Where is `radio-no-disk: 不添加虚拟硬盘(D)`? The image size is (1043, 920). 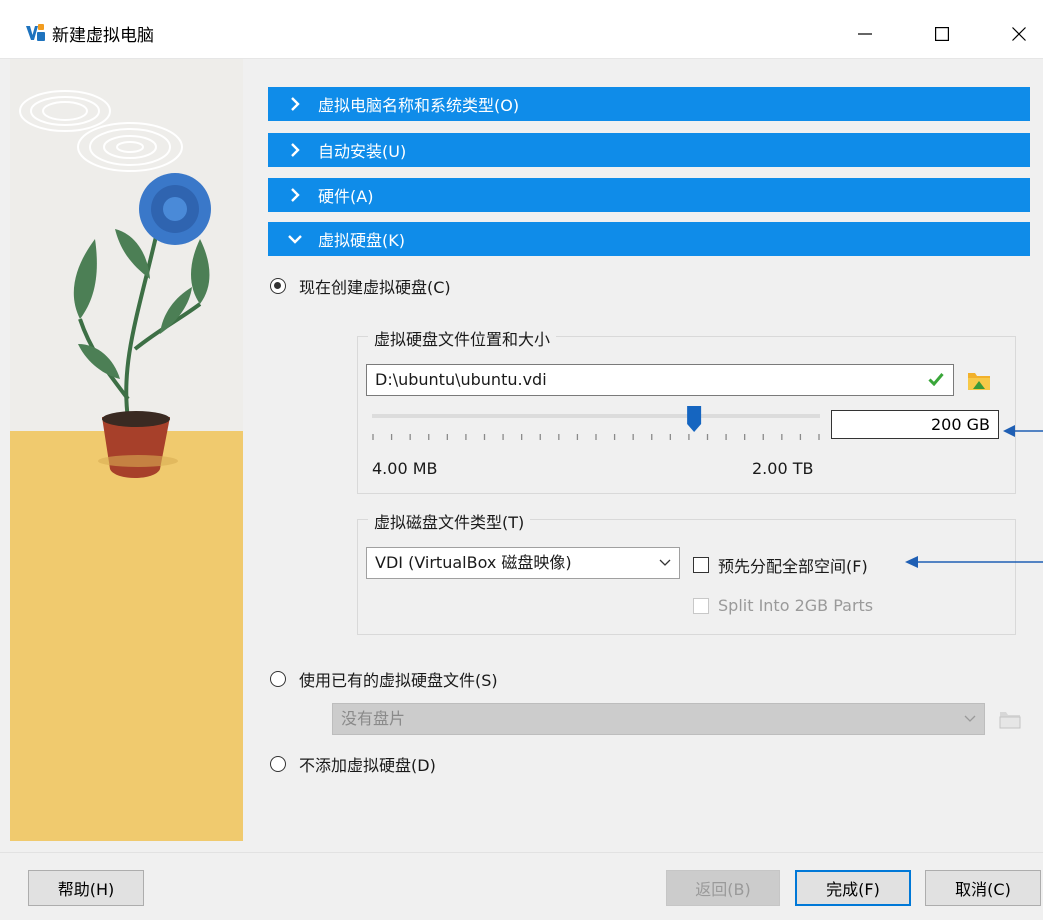 radio-no-disk: 不添加虚拟硬盘(D) is located at coordinates (353, 764).